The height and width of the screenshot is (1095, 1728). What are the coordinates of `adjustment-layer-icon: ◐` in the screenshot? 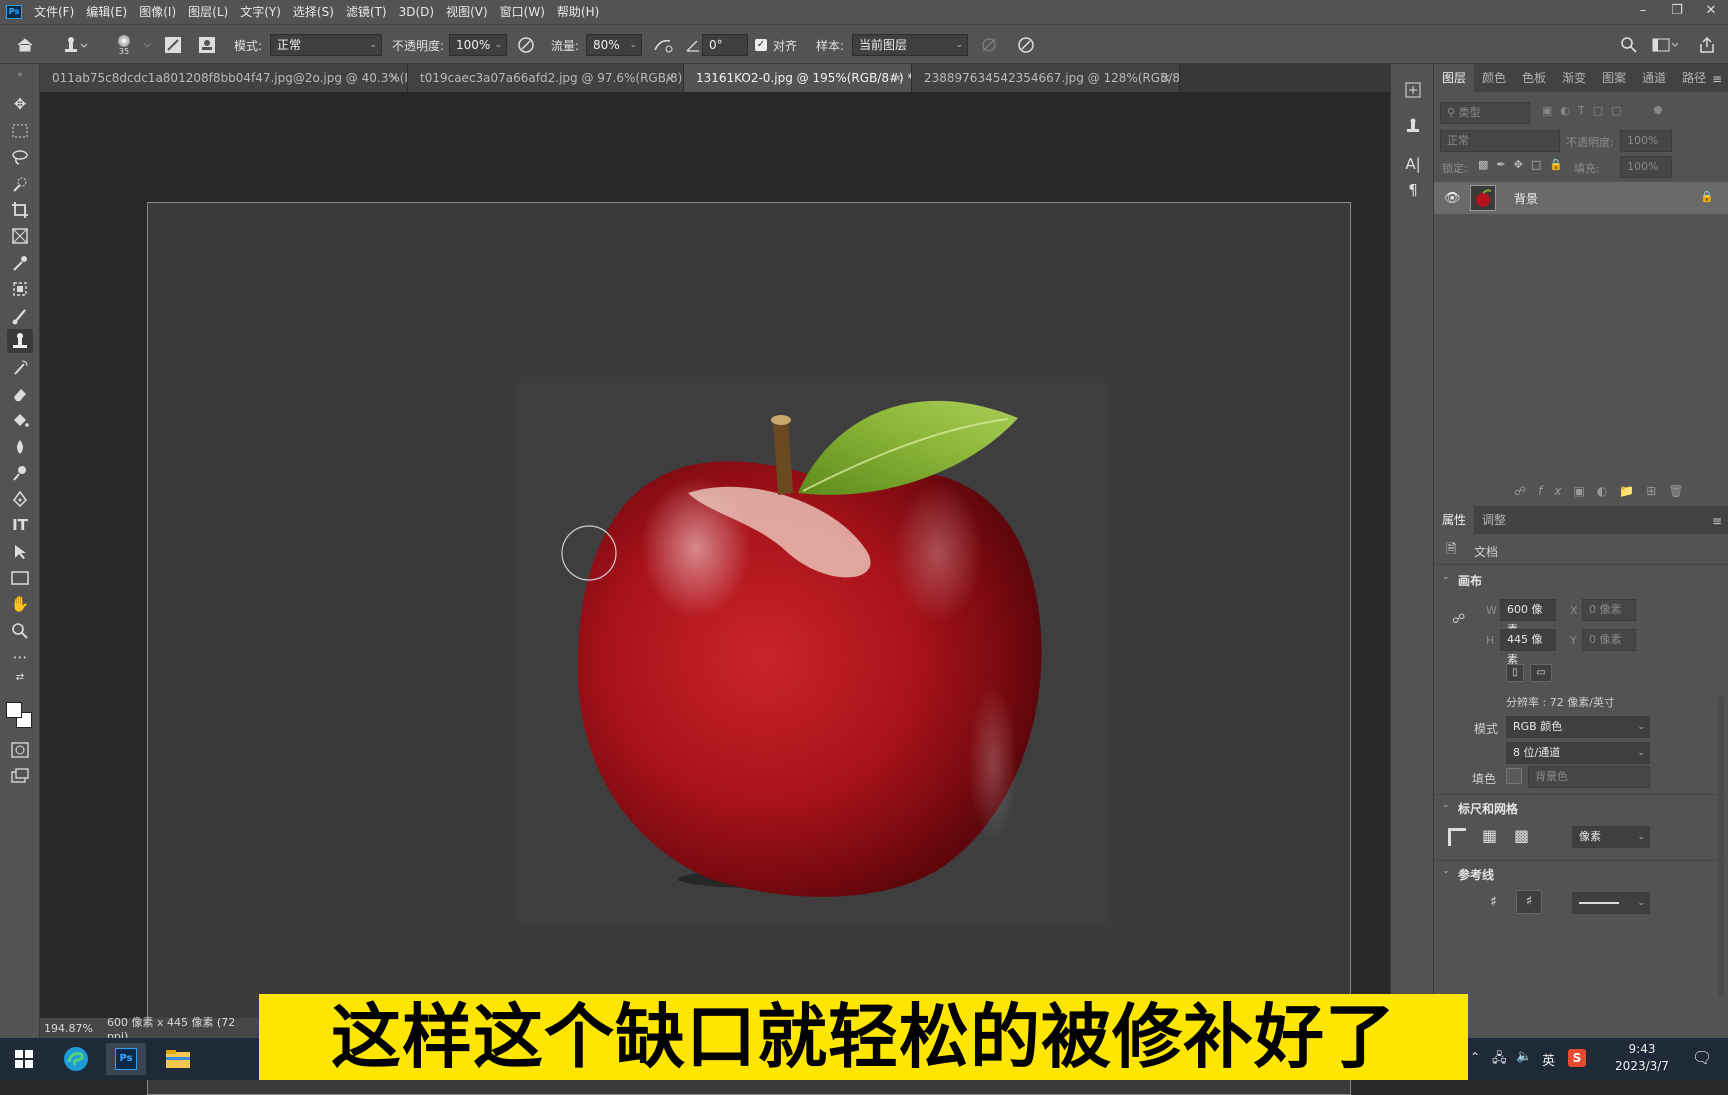 It's located at (1608, 491).